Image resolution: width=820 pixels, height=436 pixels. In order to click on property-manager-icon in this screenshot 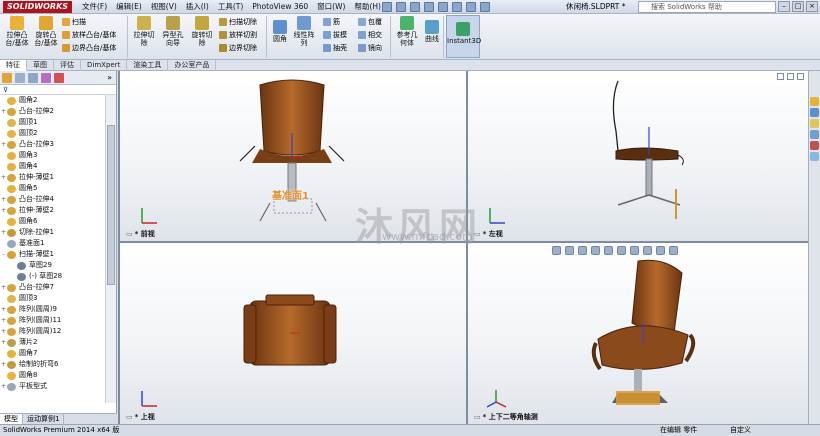, I will do `click(20, 77)`.